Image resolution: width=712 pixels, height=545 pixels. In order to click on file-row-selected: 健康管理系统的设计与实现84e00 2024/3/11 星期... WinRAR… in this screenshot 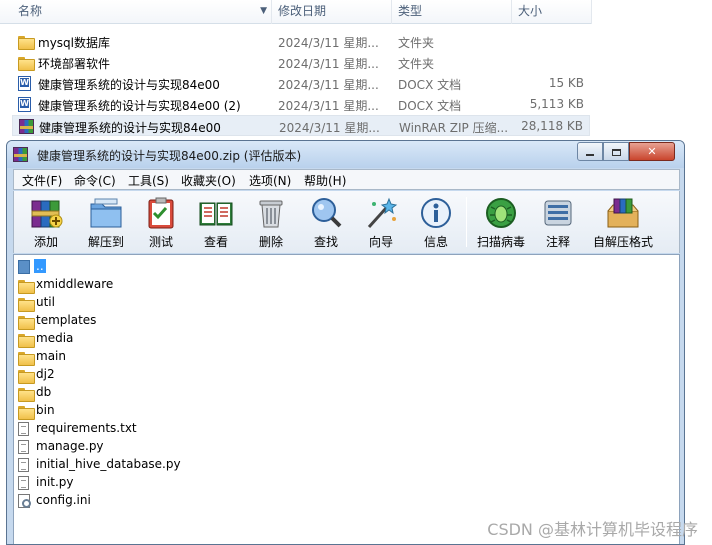, I will do `click(301, 125)`.